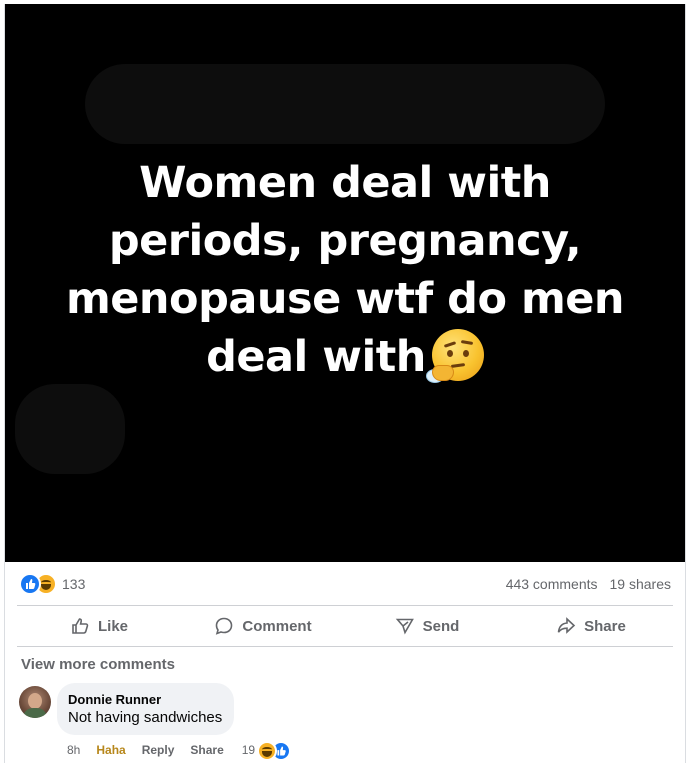  What do you see at coordinates (441, 626) in the screenshot?
I see `send-label: Send` at bounding box center [441, 626].